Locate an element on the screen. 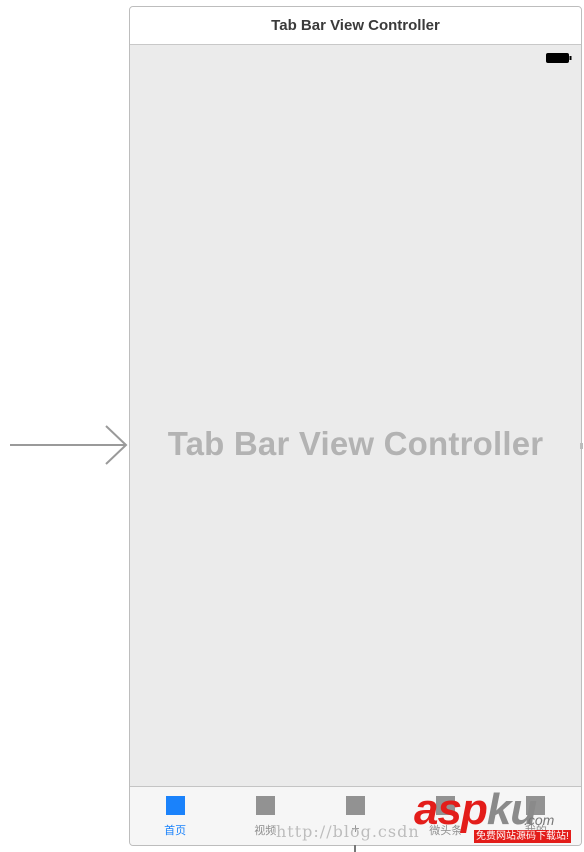 The height and width of the screenshot is (852, 584). tab-label: 视频 is located at coordinates (265, 830).